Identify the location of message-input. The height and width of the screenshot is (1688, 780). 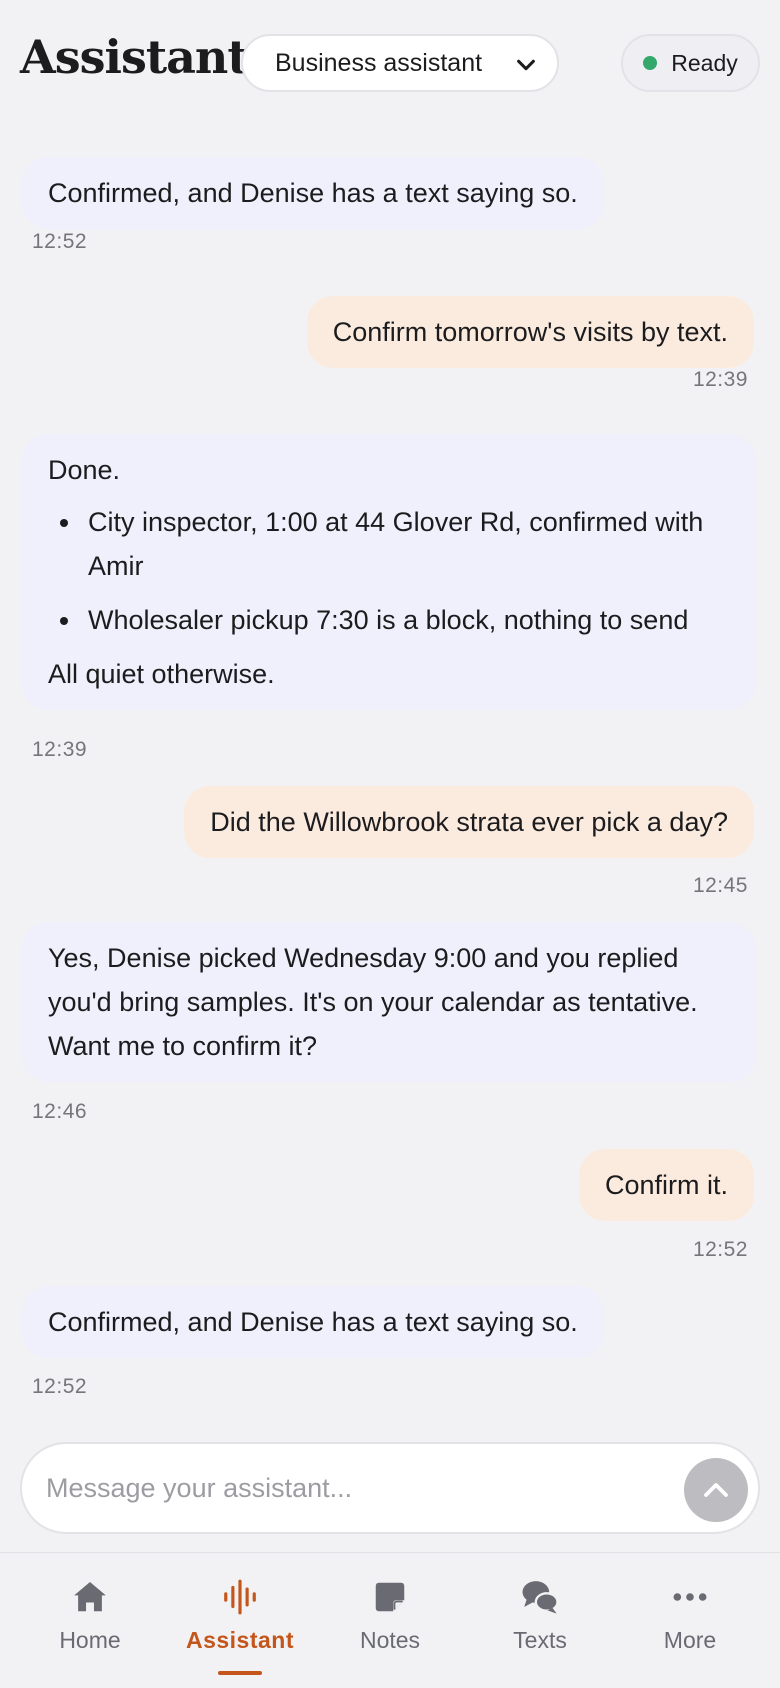
(346, 1488).